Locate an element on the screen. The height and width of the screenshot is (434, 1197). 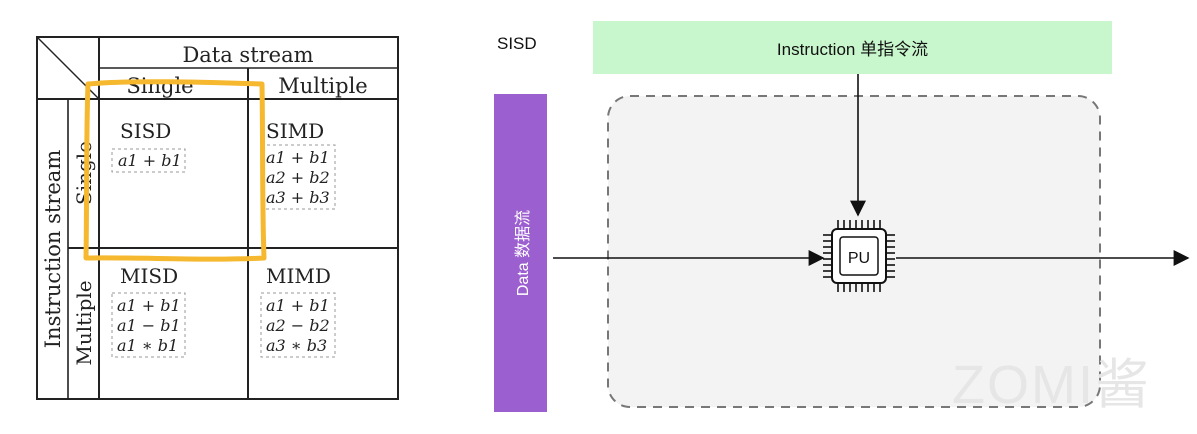
simd-op-1: a1 + b1 is located at coordinates (298, 157).